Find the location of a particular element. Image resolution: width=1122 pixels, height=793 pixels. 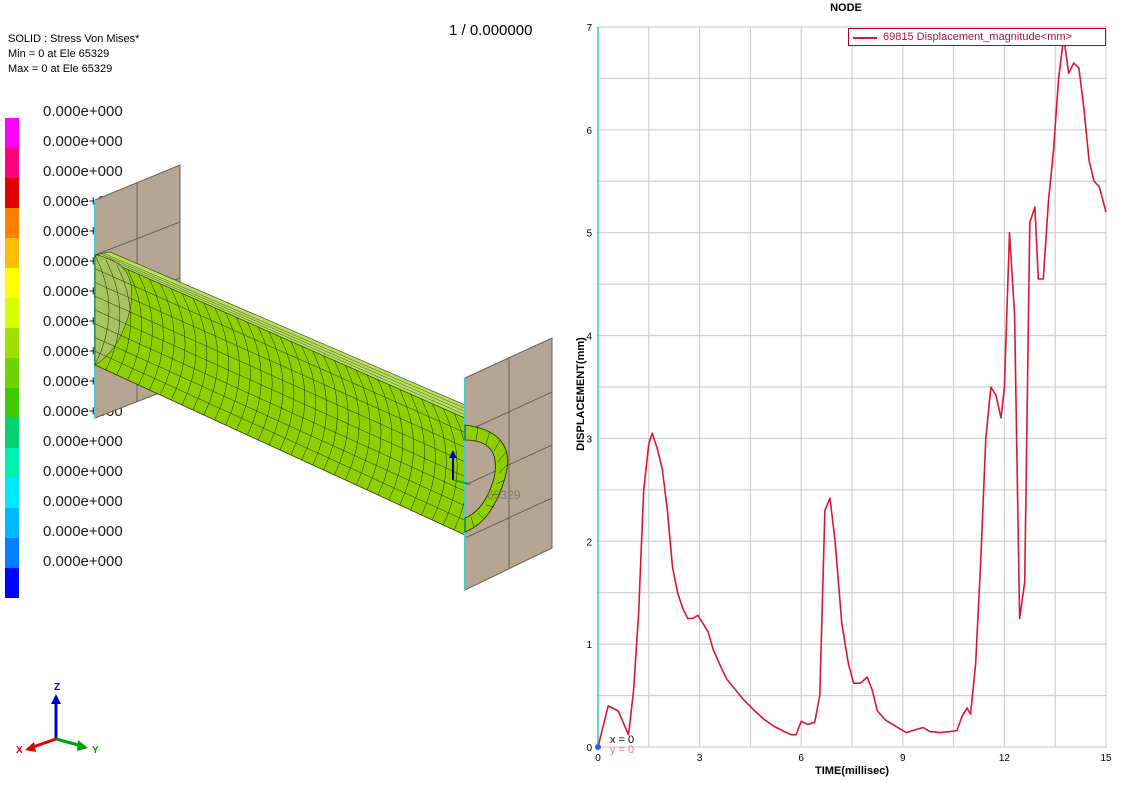

contour-legend-bar is located at coordinates (12, 358).